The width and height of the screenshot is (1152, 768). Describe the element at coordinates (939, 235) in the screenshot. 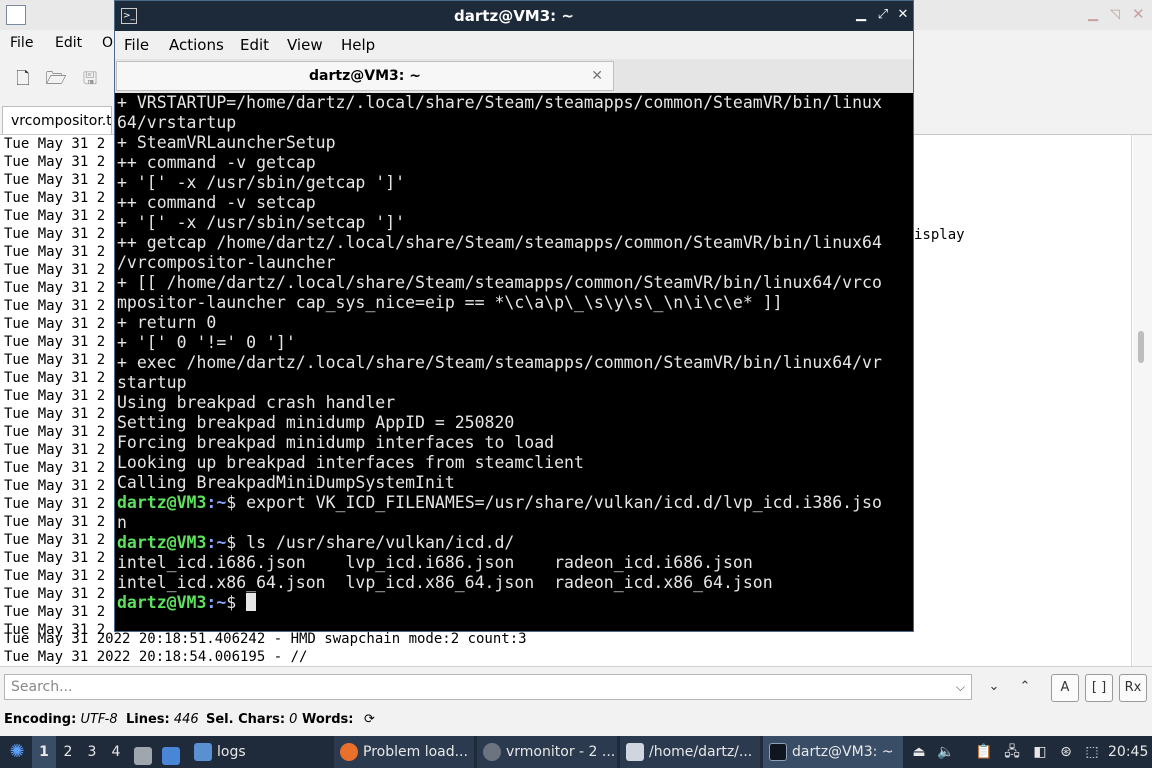

I see `log-display-fragment: isplay` at that location.